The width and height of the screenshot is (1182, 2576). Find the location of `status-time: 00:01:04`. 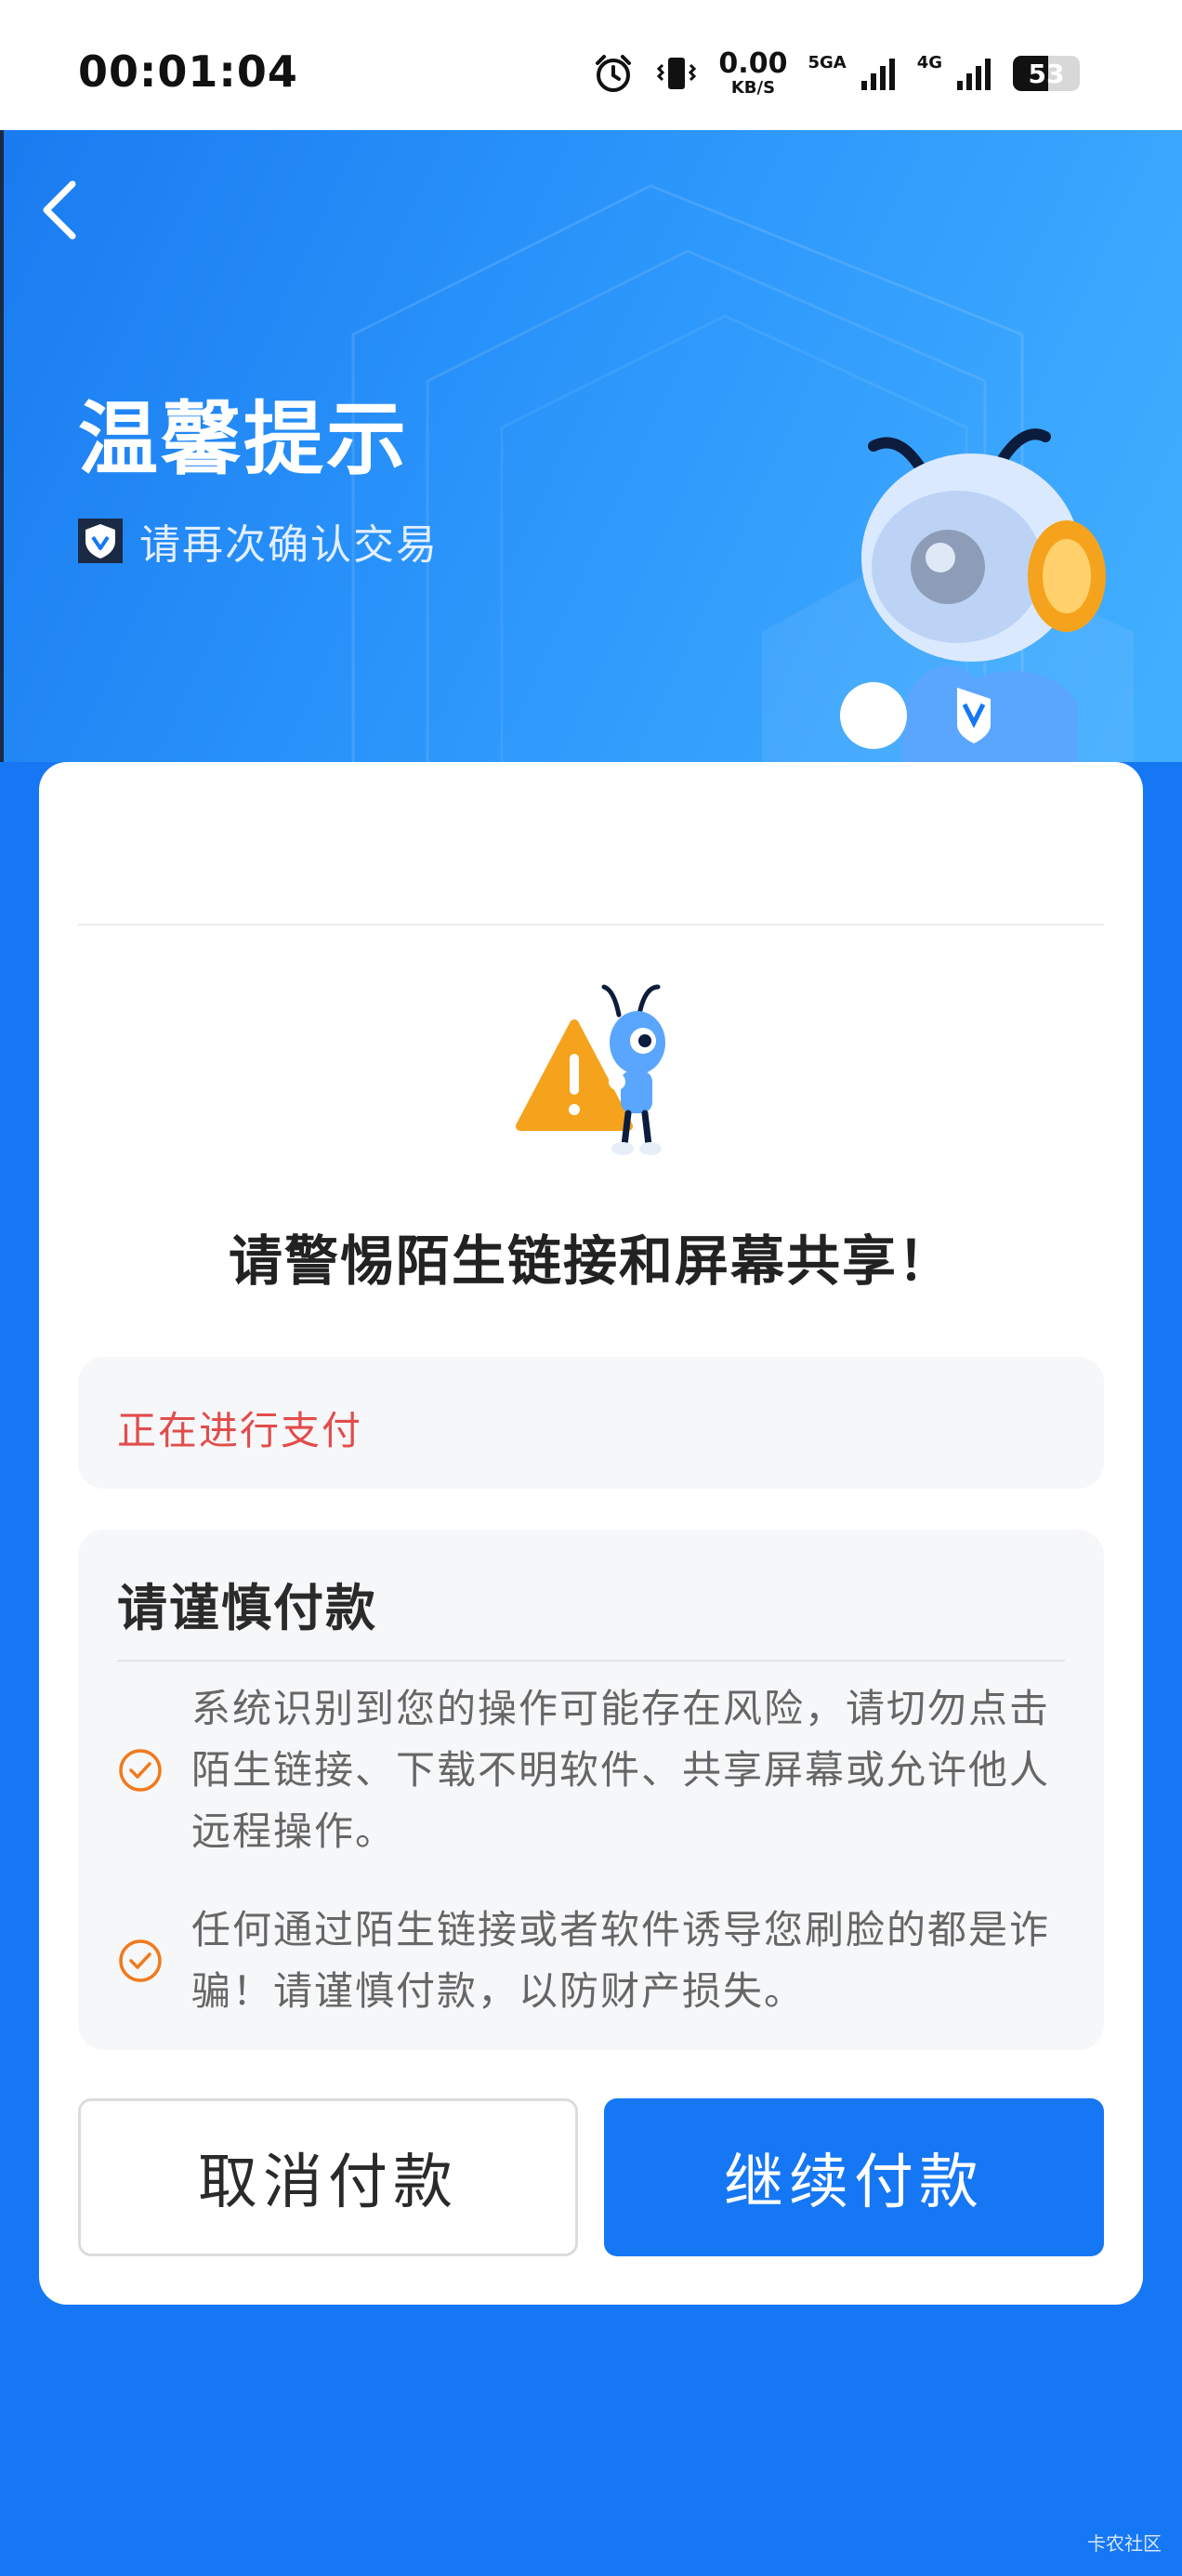

status-time: 00:01:04 is located at coordinates (188, 71).